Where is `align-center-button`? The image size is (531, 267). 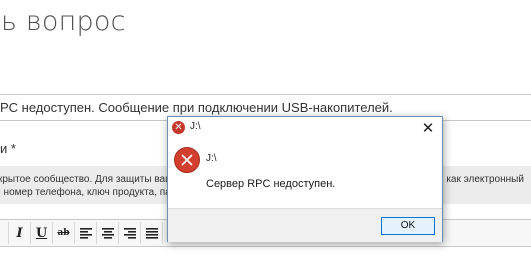 align-center-button is located at coordinates (108, 233).